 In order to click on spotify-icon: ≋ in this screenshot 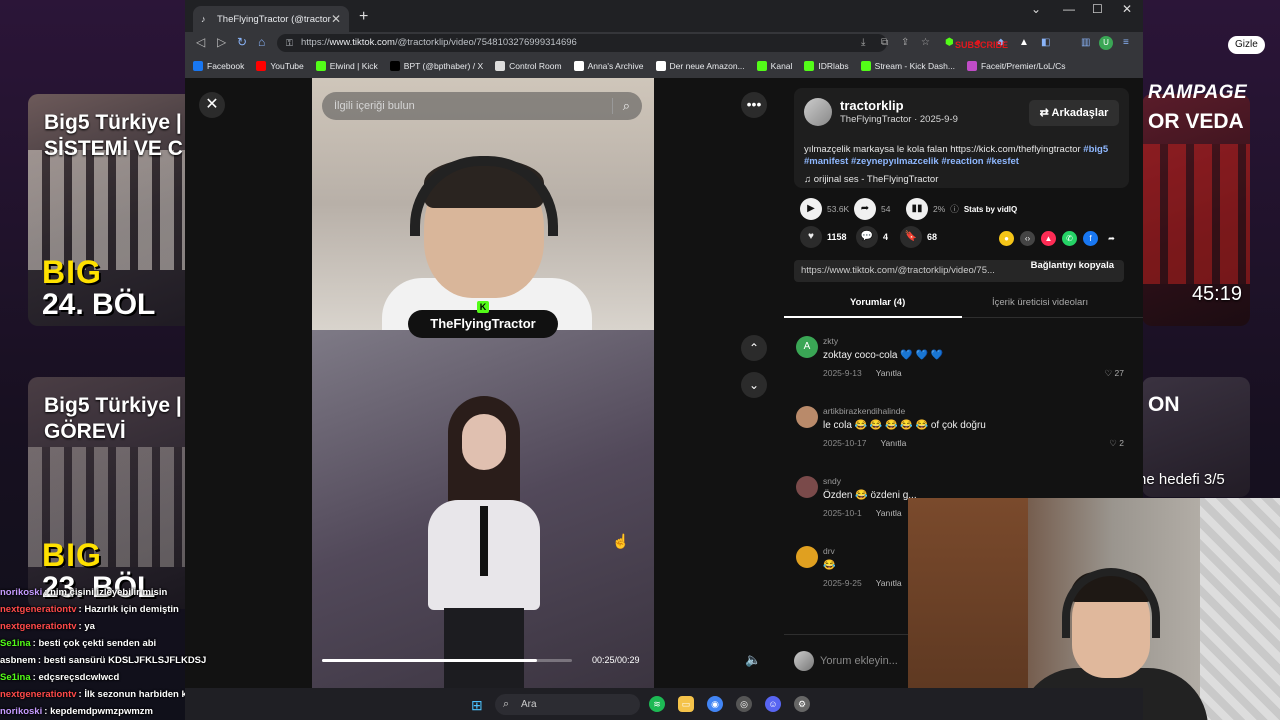, I will do `click(657, 704)`.